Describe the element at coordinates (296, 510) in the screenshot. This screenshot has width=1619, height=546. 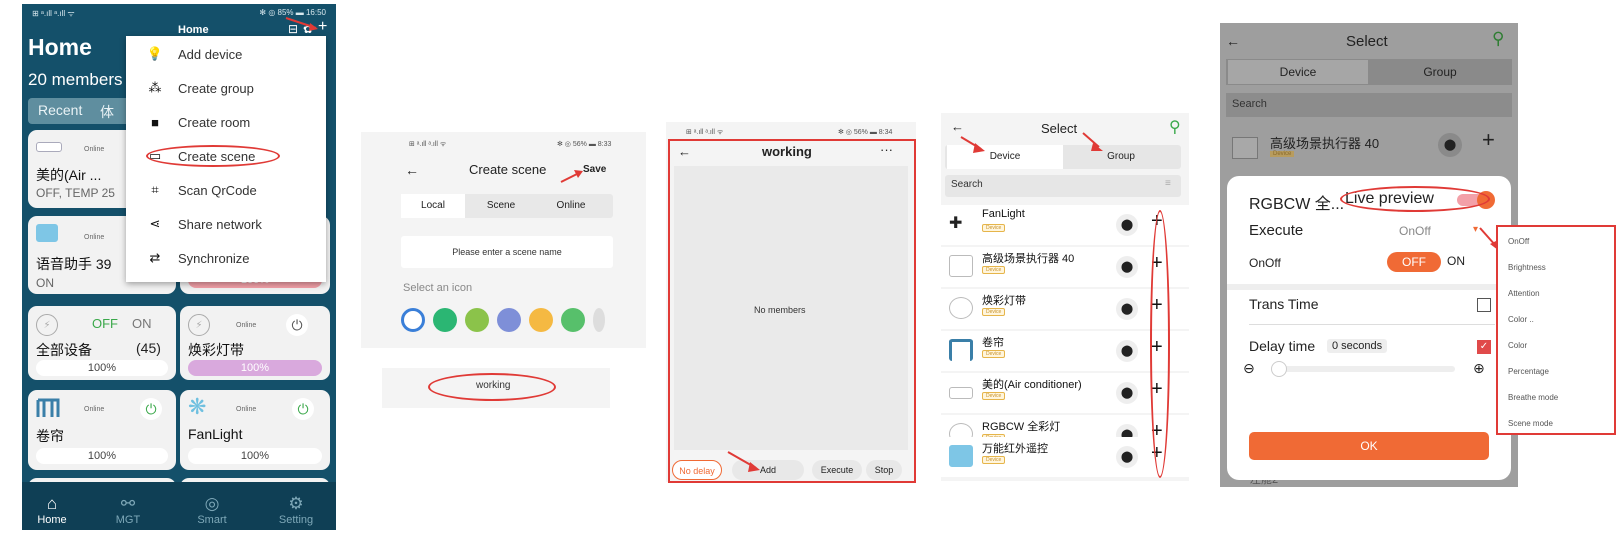
I see `nav-setting: ⚙ Setting` at that location.